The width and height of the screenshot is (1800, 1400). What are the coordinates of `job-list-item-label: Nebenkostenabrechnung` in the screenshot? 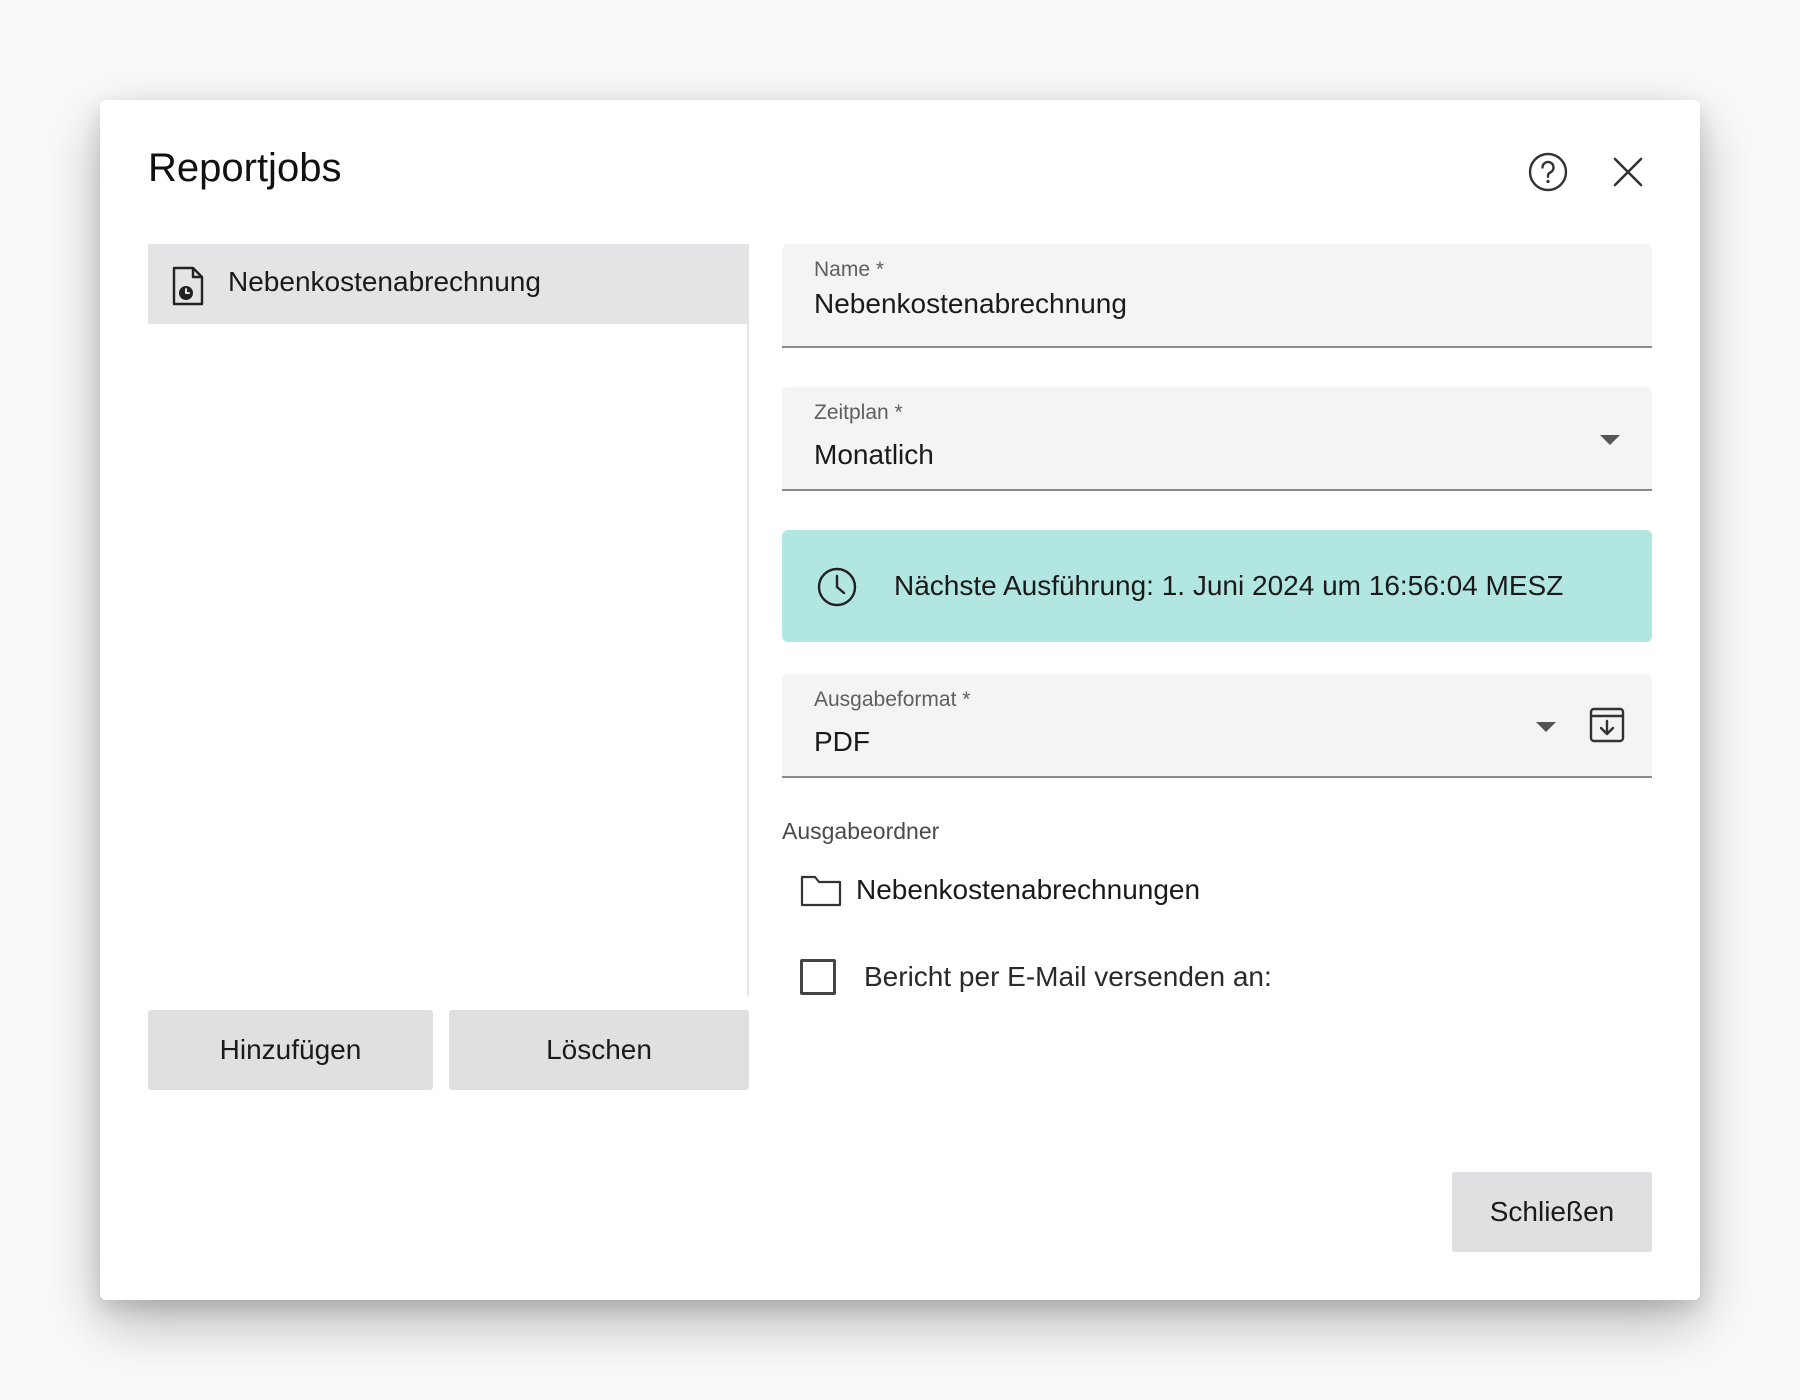 It's located at (384, 281).